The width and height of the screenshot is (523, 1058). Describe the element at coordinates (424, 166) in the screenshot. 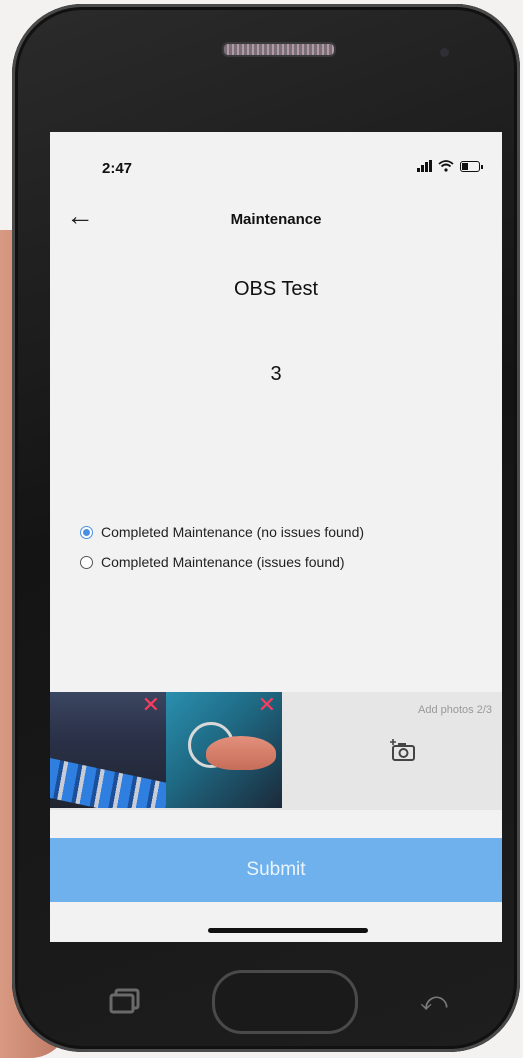

I see `signal-icon` at that location.